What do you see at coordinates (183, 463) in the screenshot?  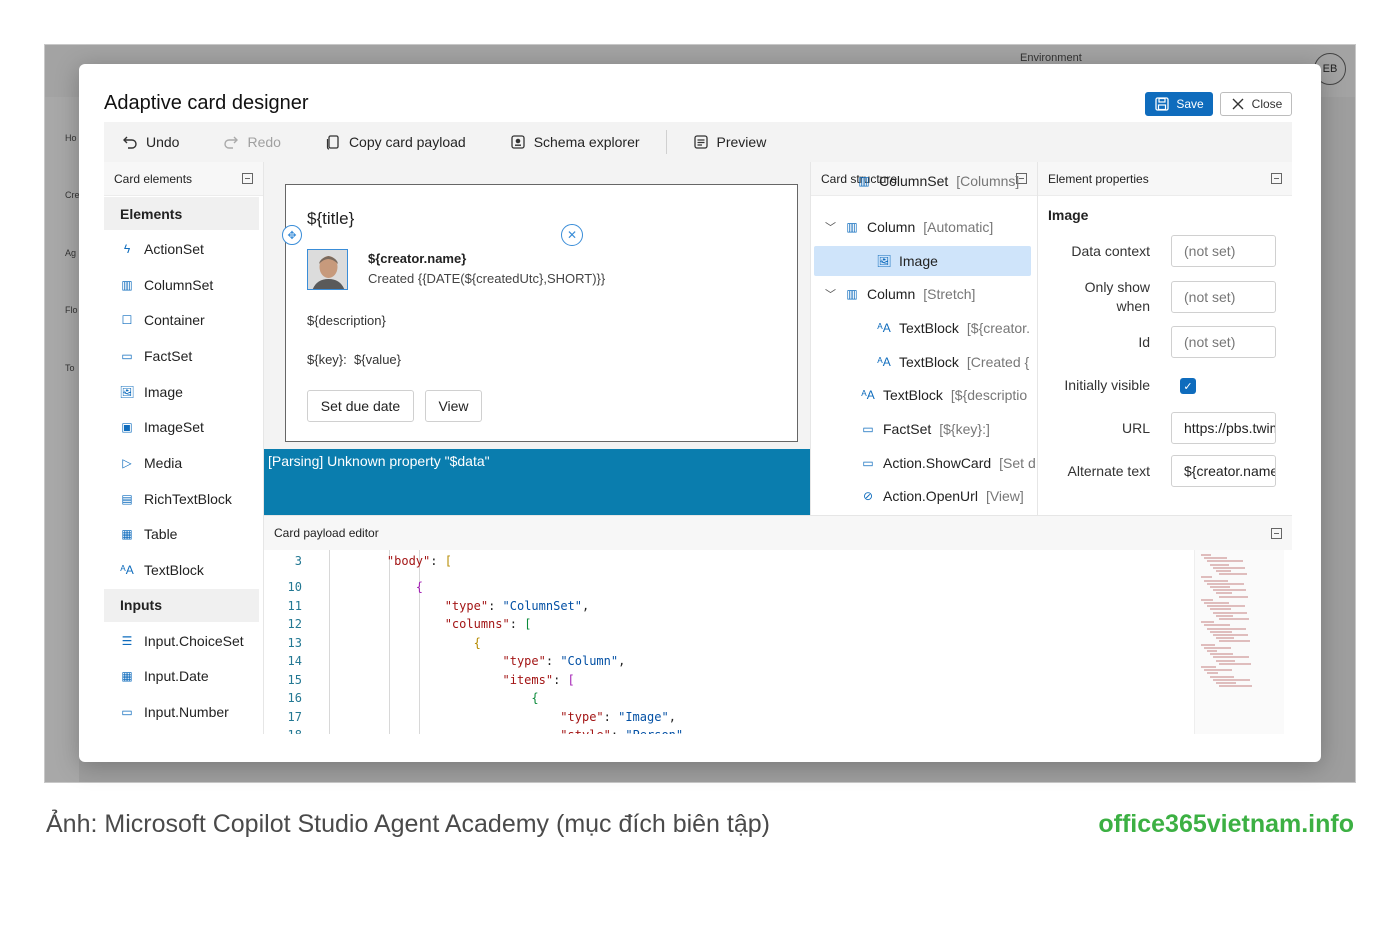 I see `card-element-media: ▷ Media` at bounding box center [183, 463].